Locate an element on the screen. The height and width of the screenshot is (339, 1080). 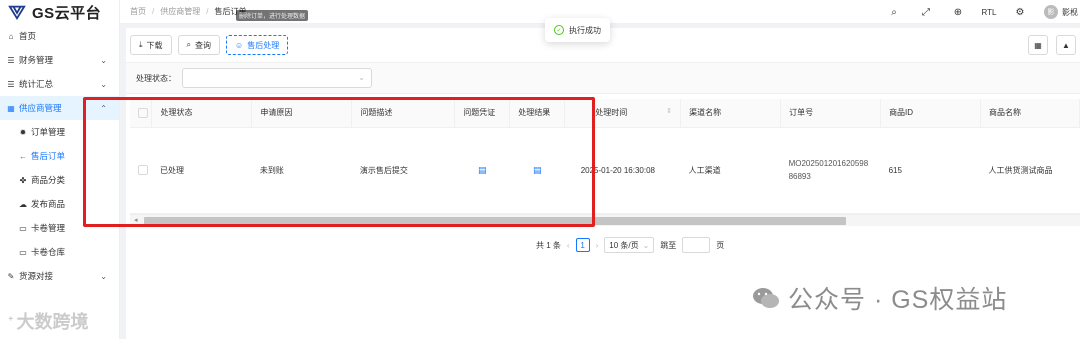
total-count: 共 1 条 is located at coordinates (548, 245).